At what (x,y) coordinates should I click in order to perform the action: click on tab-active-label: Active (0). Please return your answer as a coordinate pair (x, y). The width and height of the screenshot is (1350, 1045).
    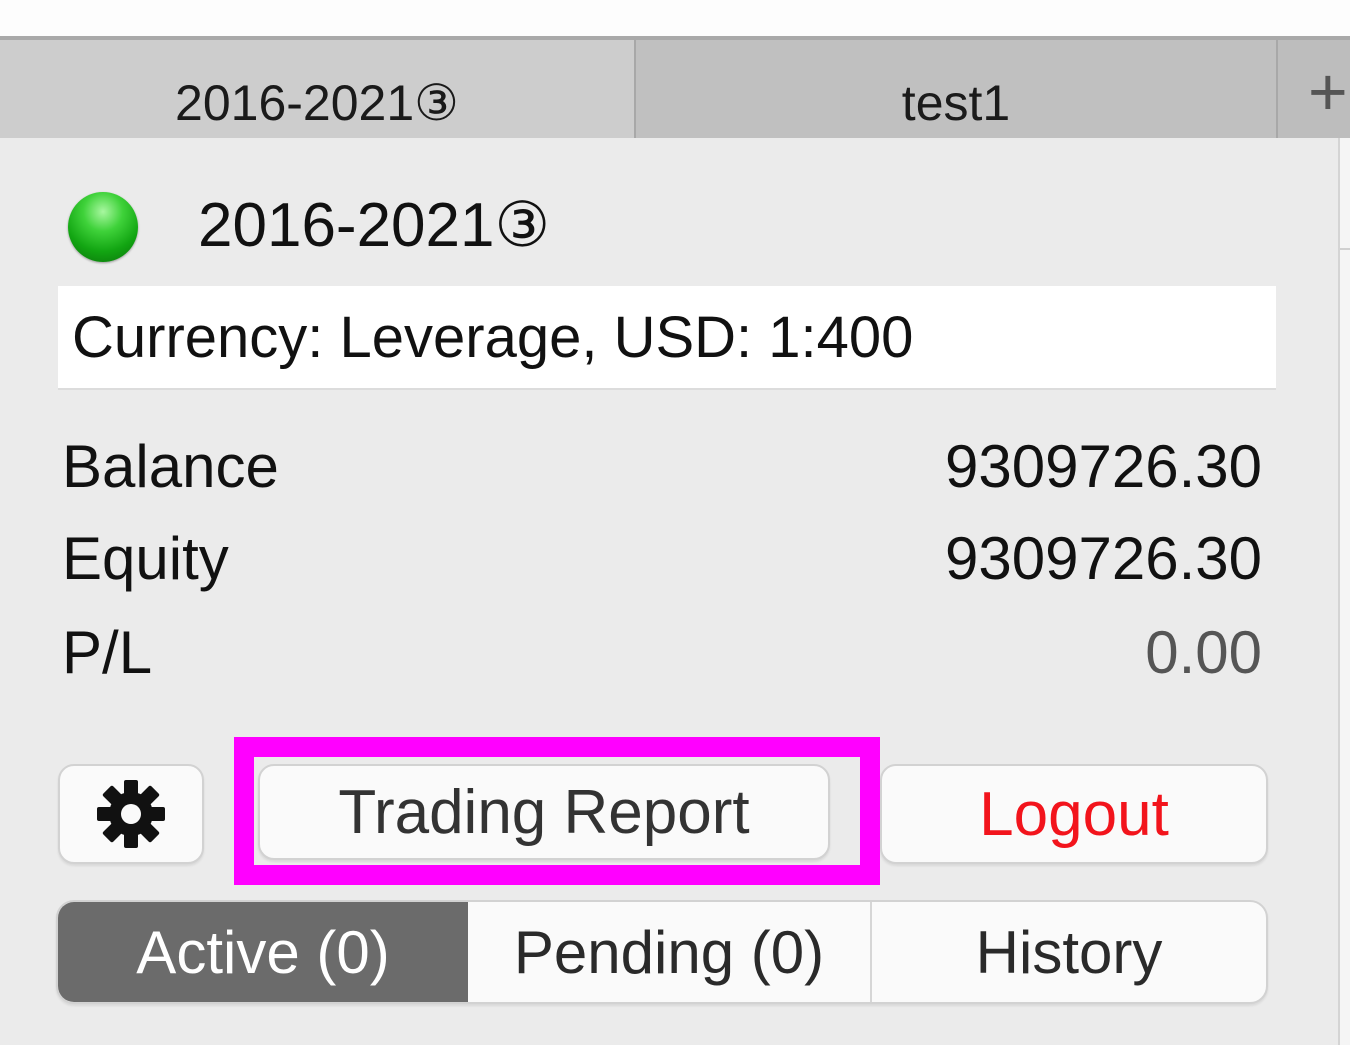
    Looking at the image, I should click on (263, 952).